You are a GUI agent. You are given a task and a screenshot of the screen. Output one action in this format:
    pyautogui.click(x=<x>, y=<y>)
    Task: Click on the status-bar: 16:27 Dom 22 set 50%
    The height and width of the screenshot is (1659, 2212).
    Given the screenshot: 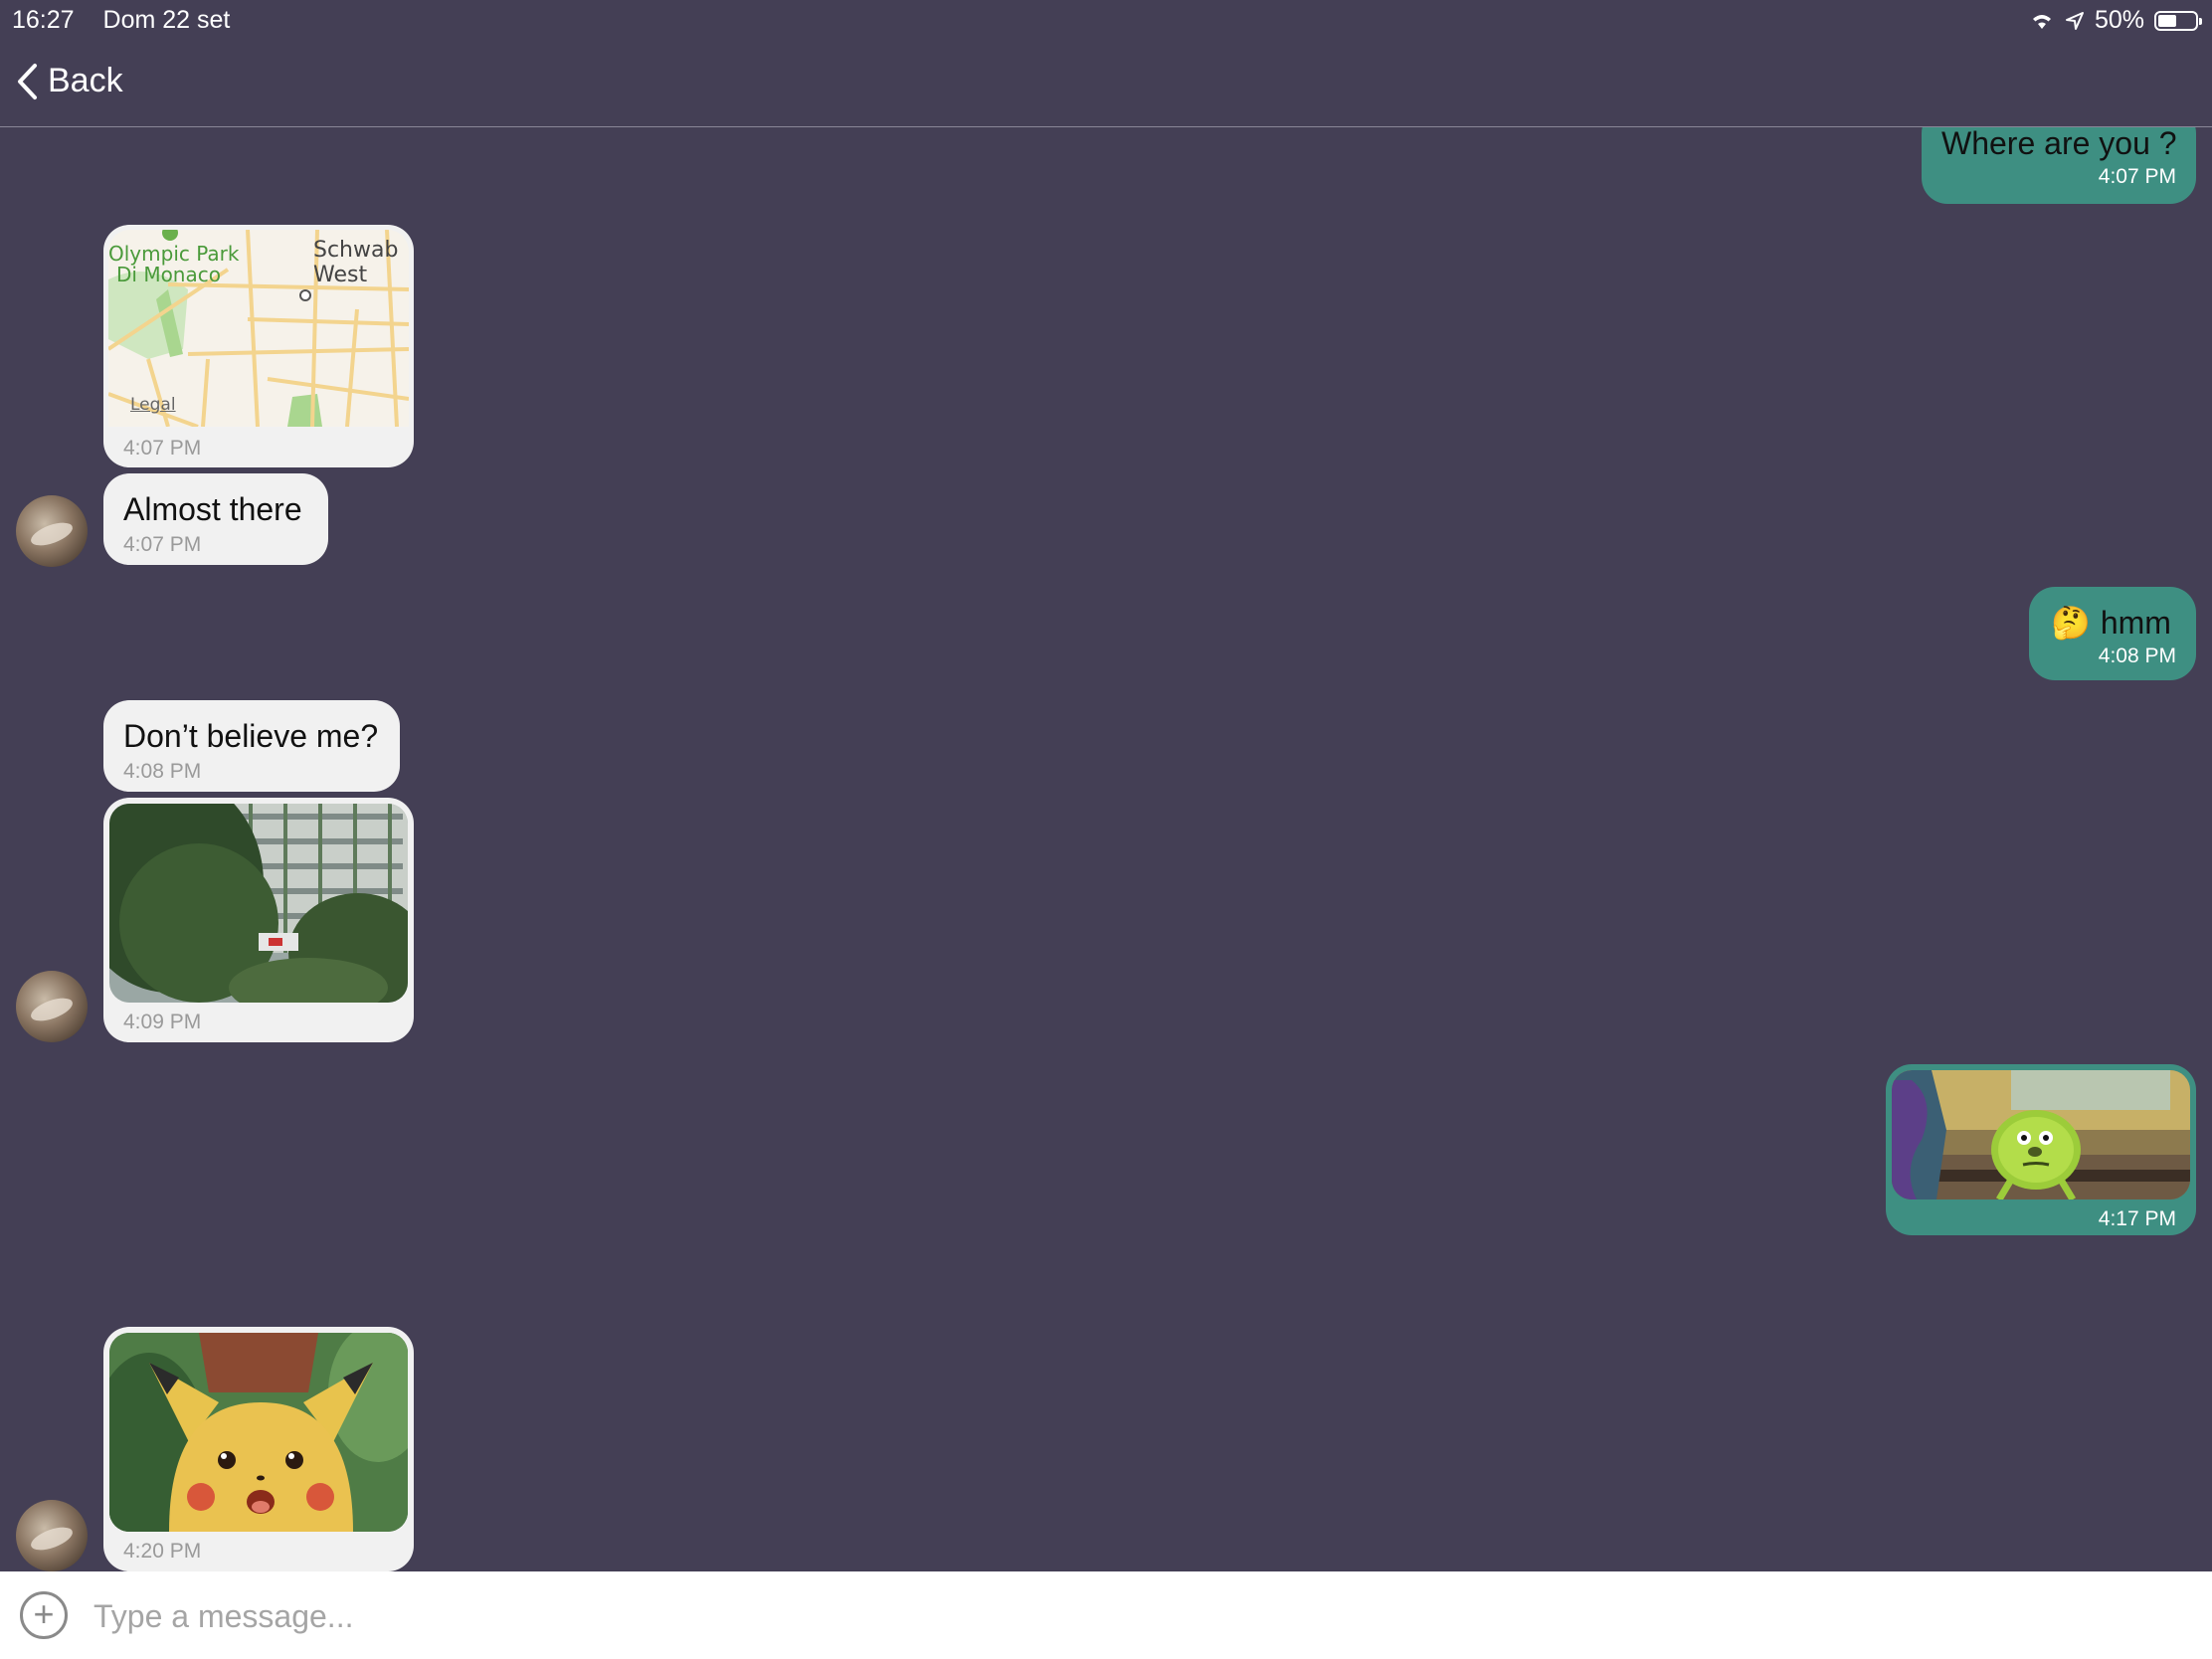 What is the action you would take?
    pyautogui.click(x=1106, y=20)
    